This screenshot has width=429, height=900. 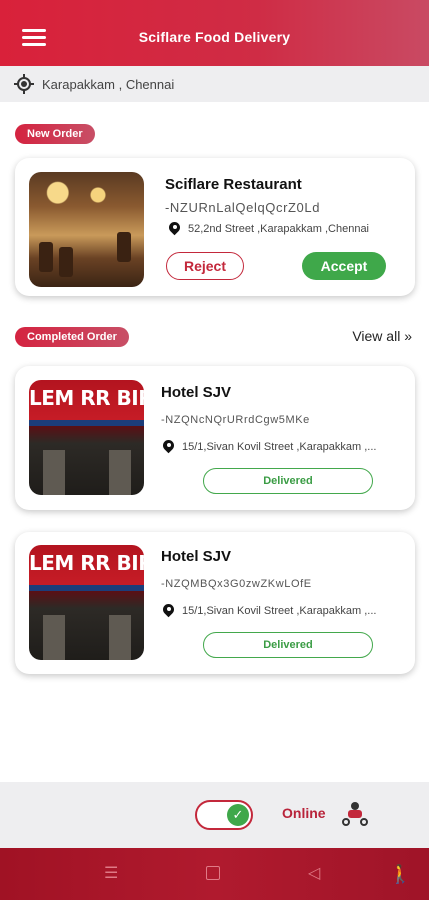 I want to click on order-id: -NZQMBQx3G0zwZKwLOfE, so click(x=236, y=584).